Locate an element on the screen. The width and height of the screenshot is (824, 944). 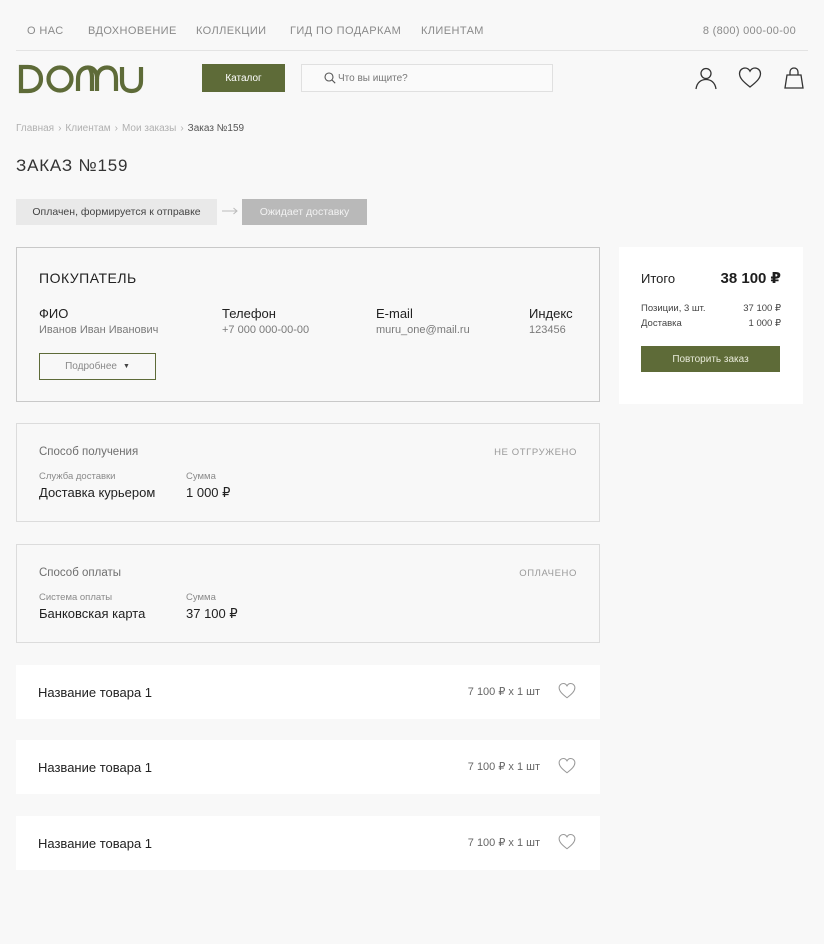
repeat-order-button: Повторить заказ is located at coordinates (710, 359).